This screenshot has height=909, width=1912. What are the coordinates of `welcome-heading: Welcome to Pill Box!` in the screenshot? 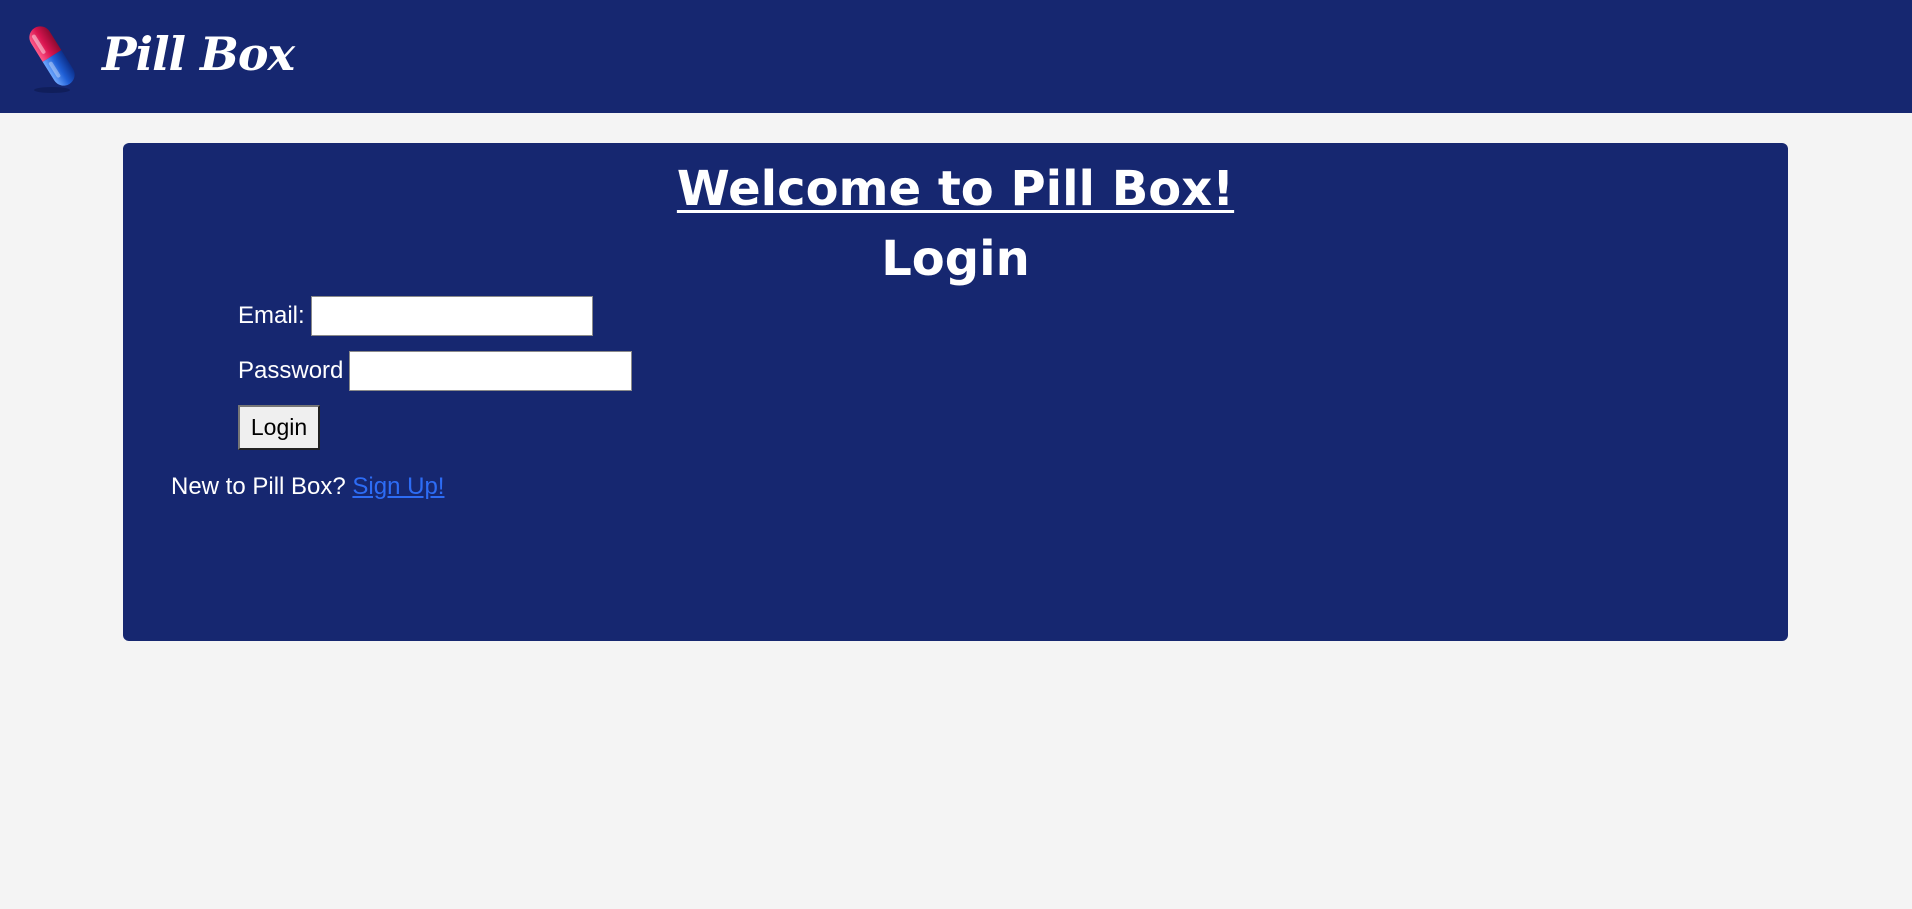 It's located at (955, 189).